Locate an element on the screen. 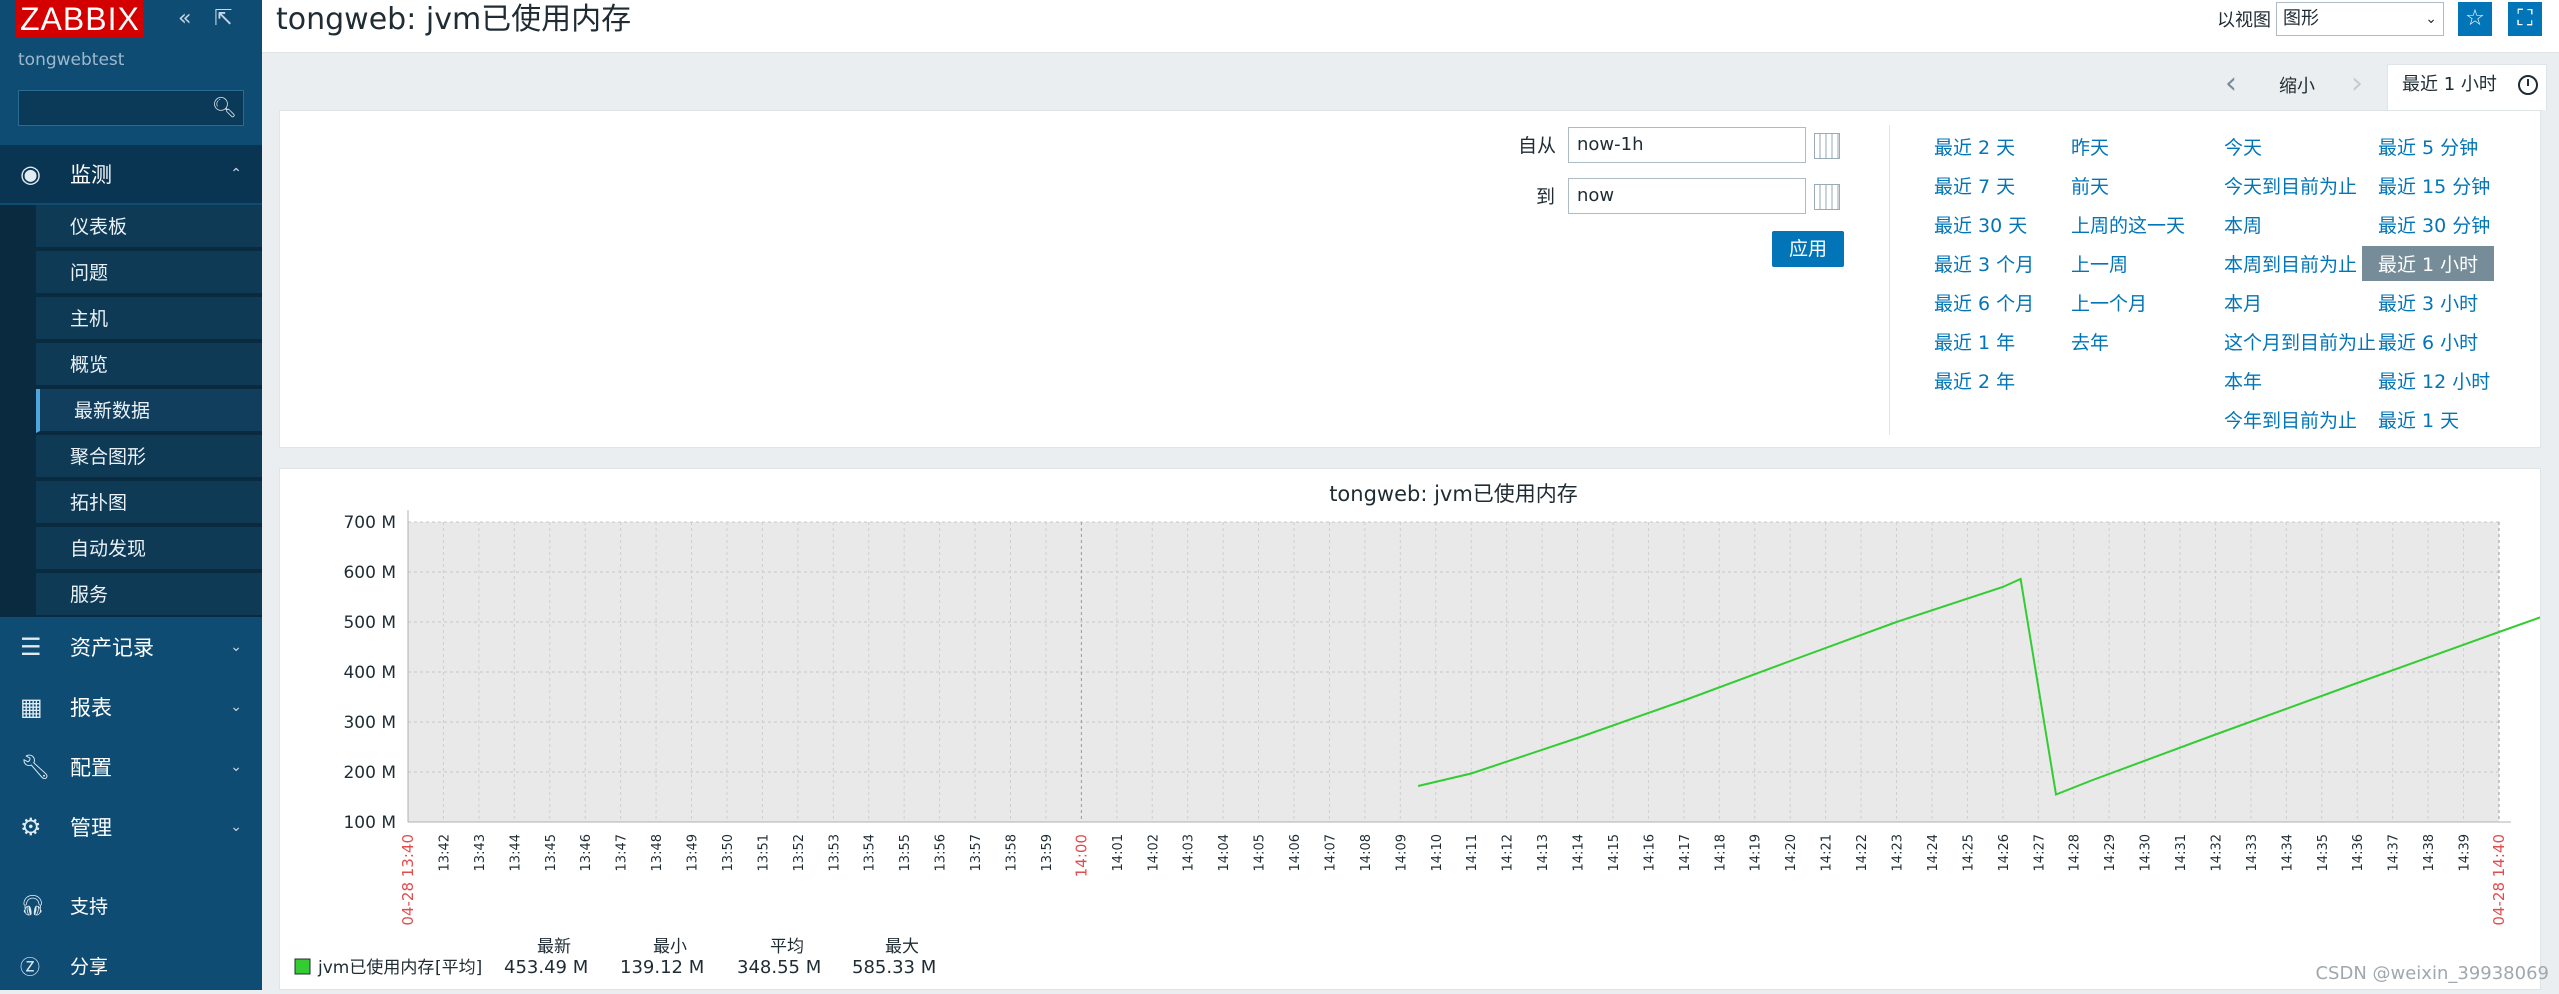 This screenshot has height=994, width=2559. quick-range-link: 上周的这一天 is located at coordinates (2128, 224).